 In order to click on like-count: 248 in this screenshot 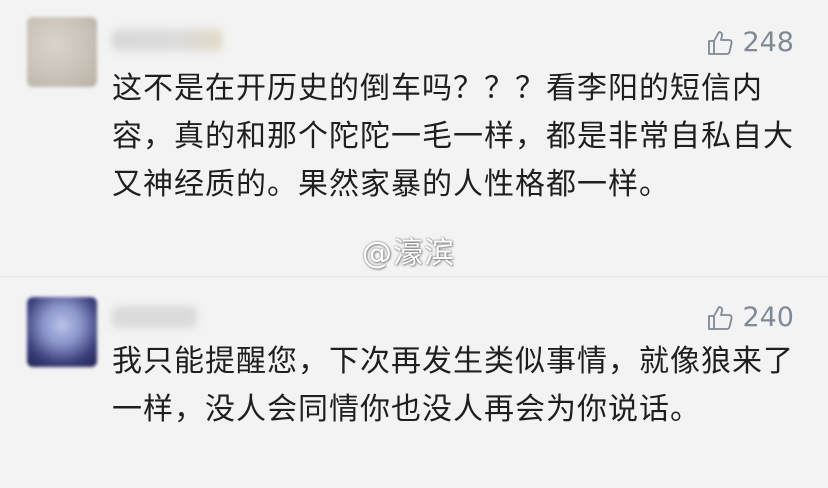, I will do `click(768, 42)`.